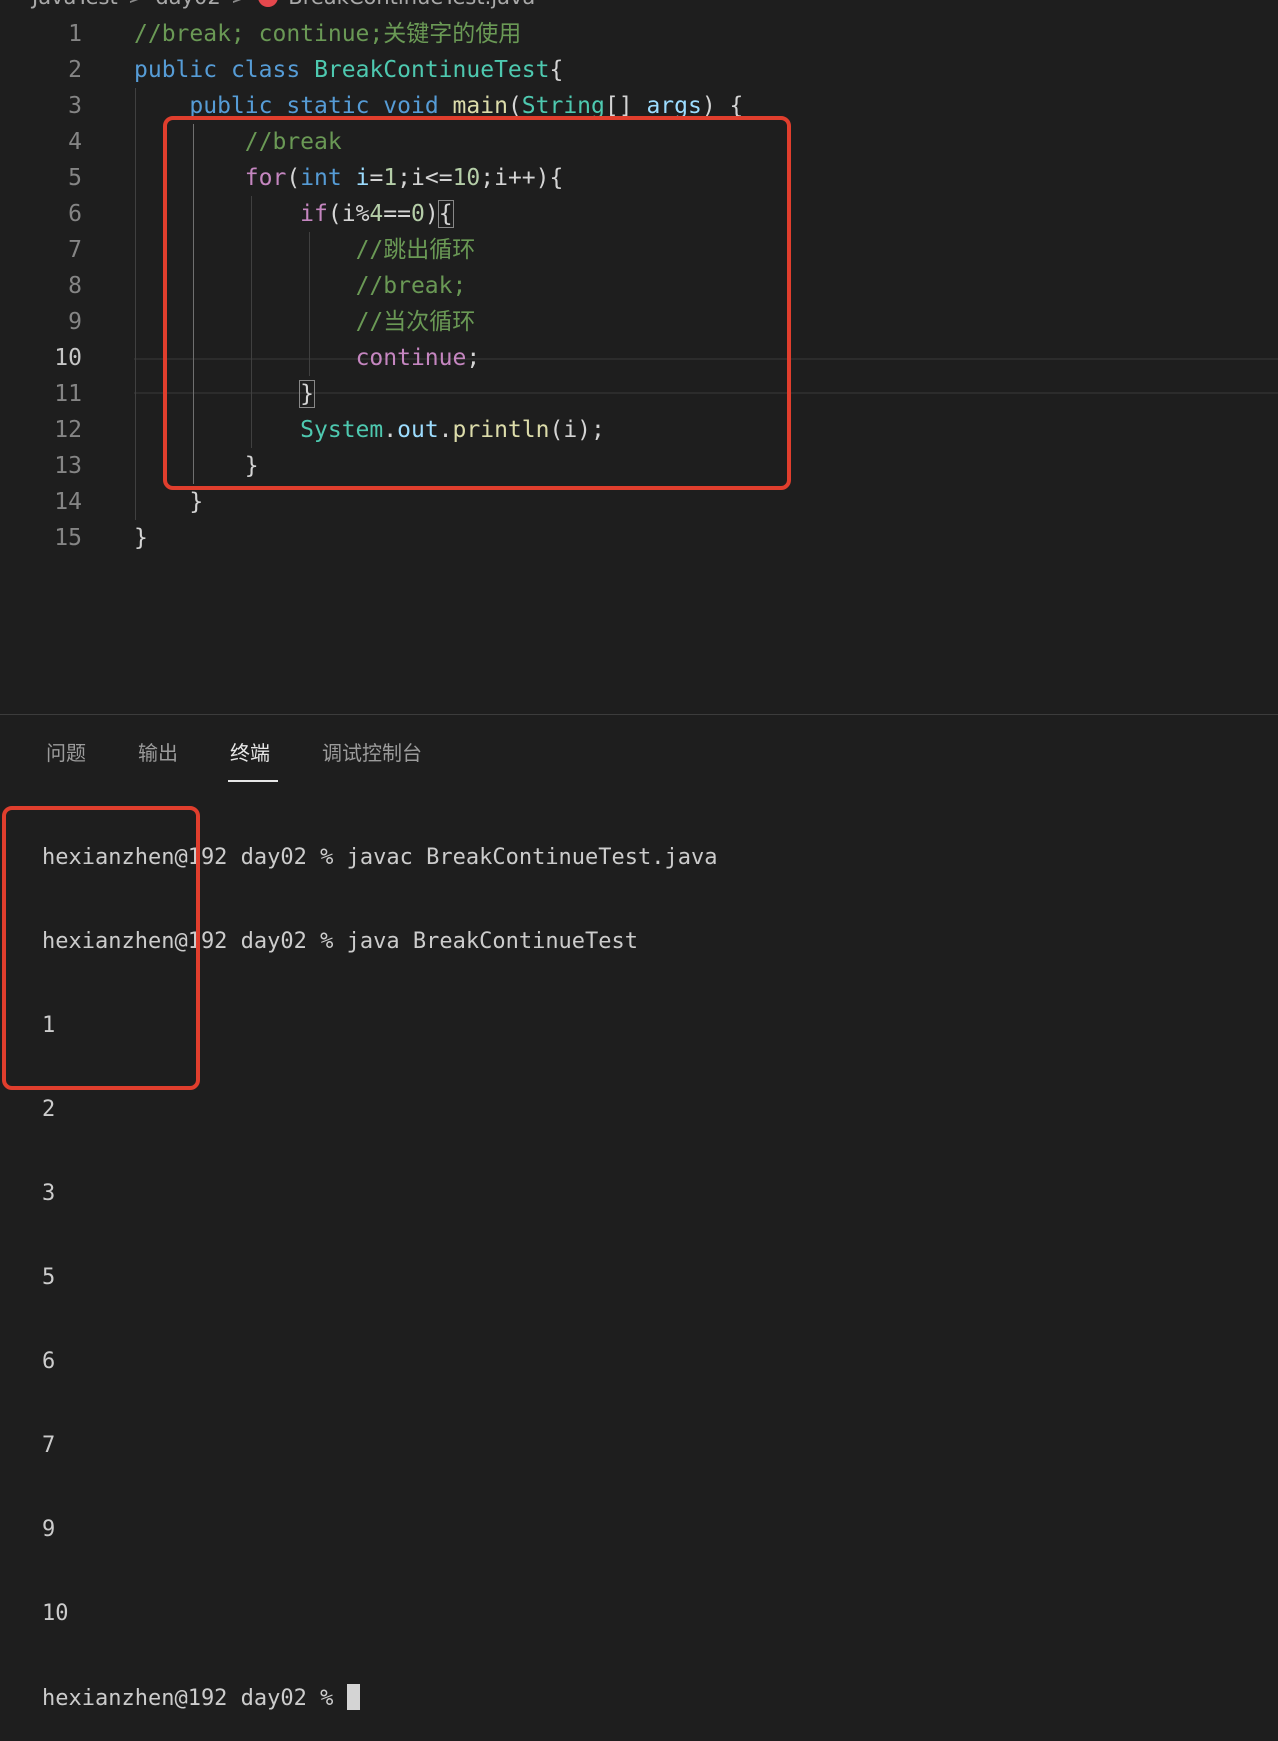 The width and height of the screenshot is (1278, 1741). I want to click on terminal-prompt: hexianzhen@192 day02 %, so click(194, 1698).